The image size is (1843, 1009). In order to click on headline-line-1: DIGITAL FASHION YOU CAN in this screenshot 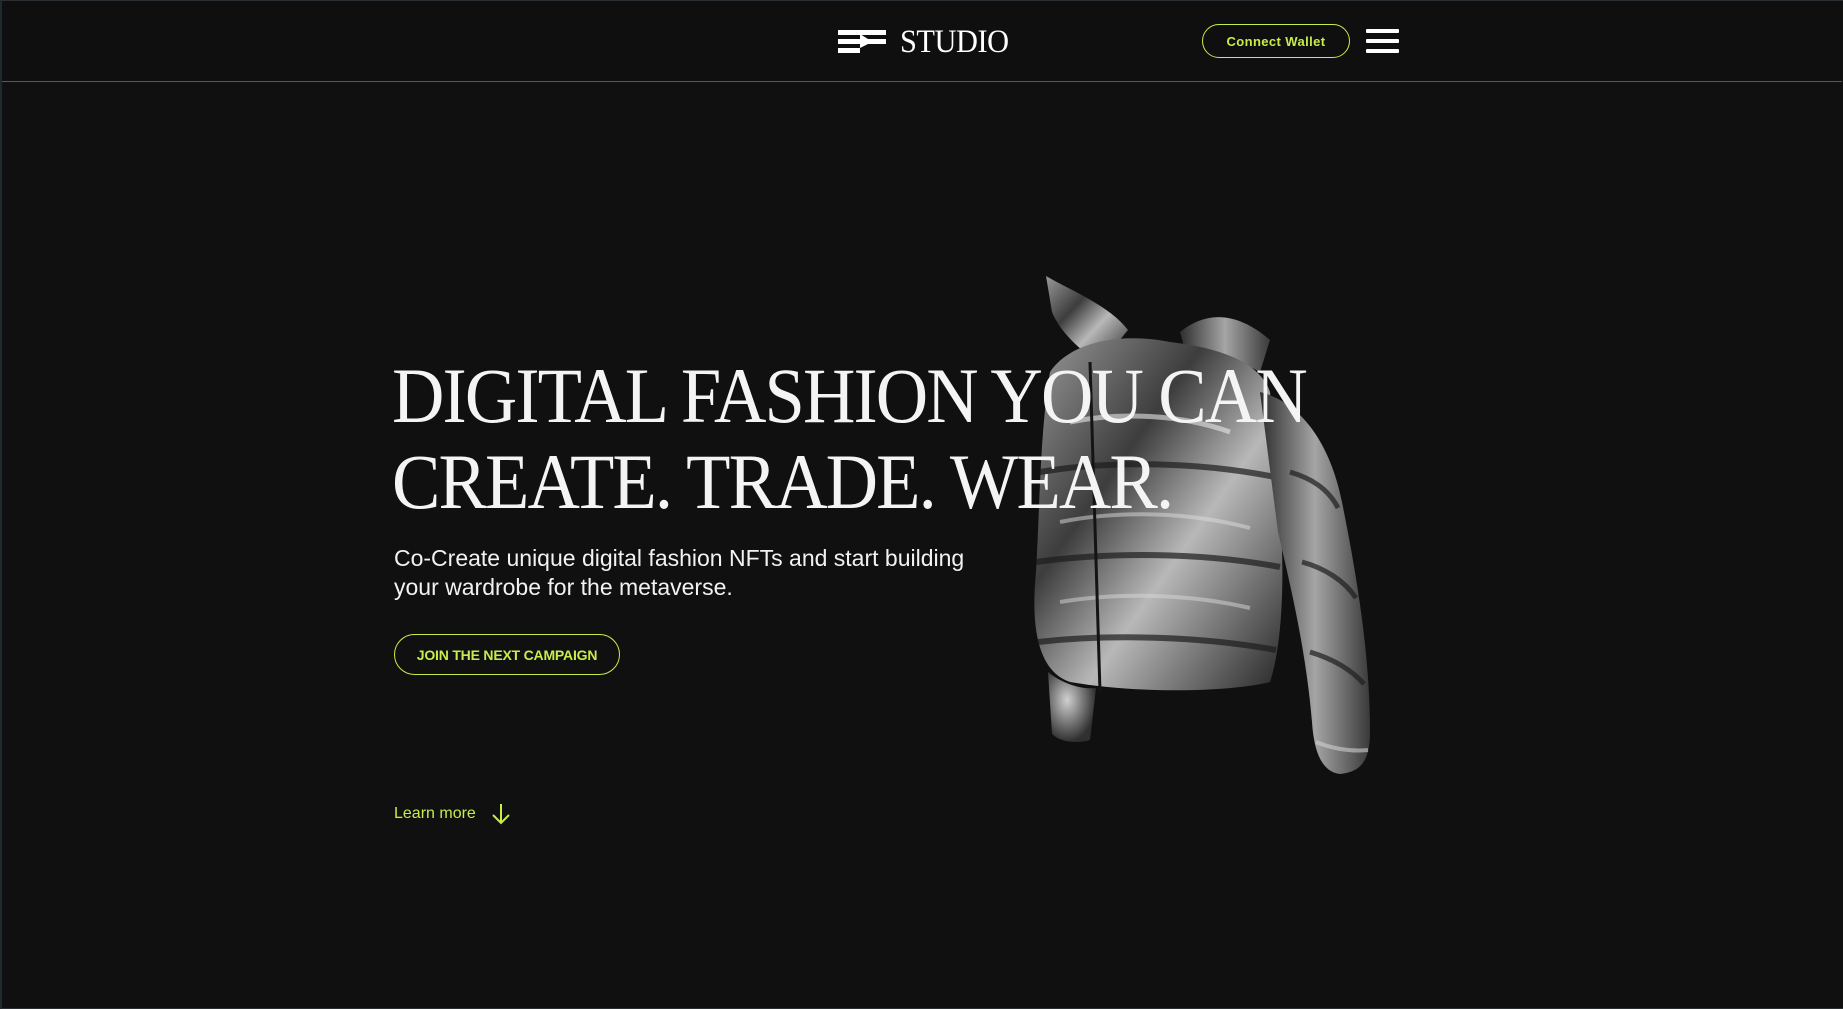, I will do `click(850, 395)`.